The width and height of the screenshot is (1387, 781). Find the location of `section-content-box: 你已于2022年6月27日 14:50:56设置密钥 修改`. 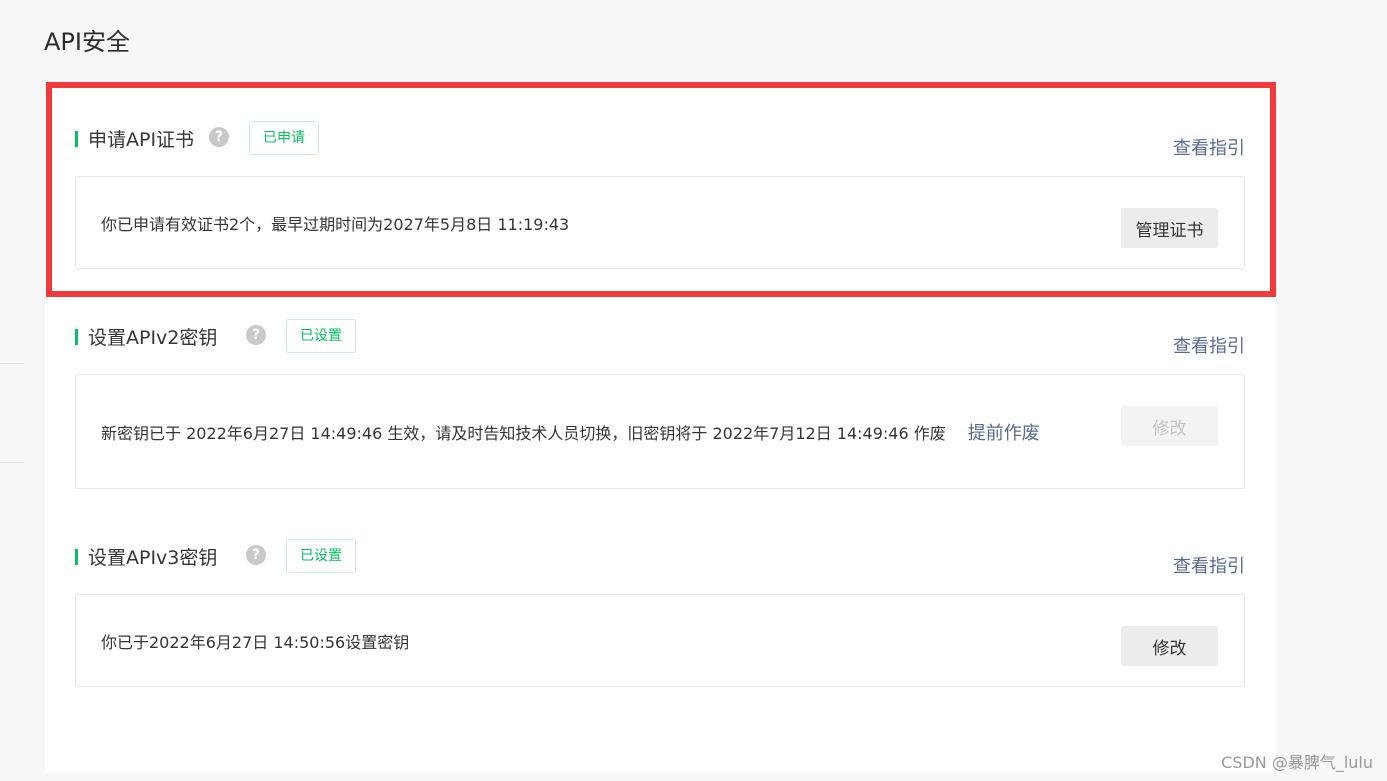

section-content-box: 你已于2022年6月27日 14:50:56设置密钥 修改 is located at coordinates (660, 640).